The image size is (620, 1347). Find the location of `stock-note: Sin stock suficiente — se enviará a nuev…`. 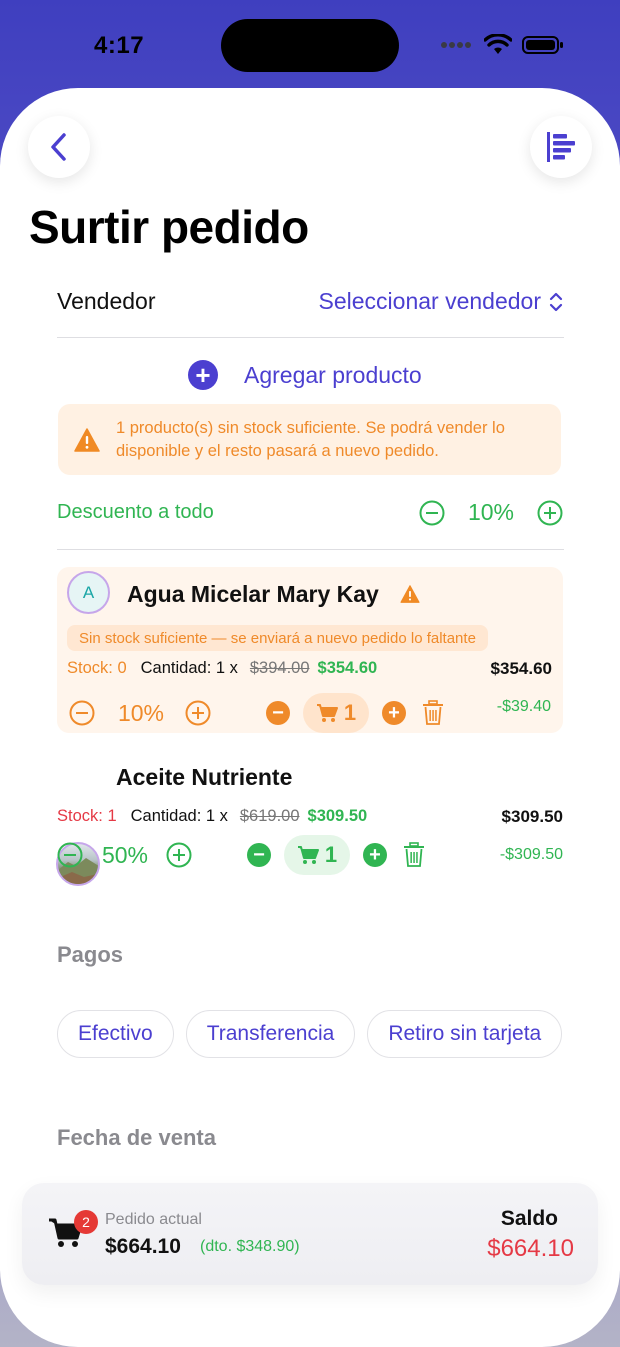

stock-note: Sin stock suficiente — se enviará a nuev… is located at coordinates (277, 638).